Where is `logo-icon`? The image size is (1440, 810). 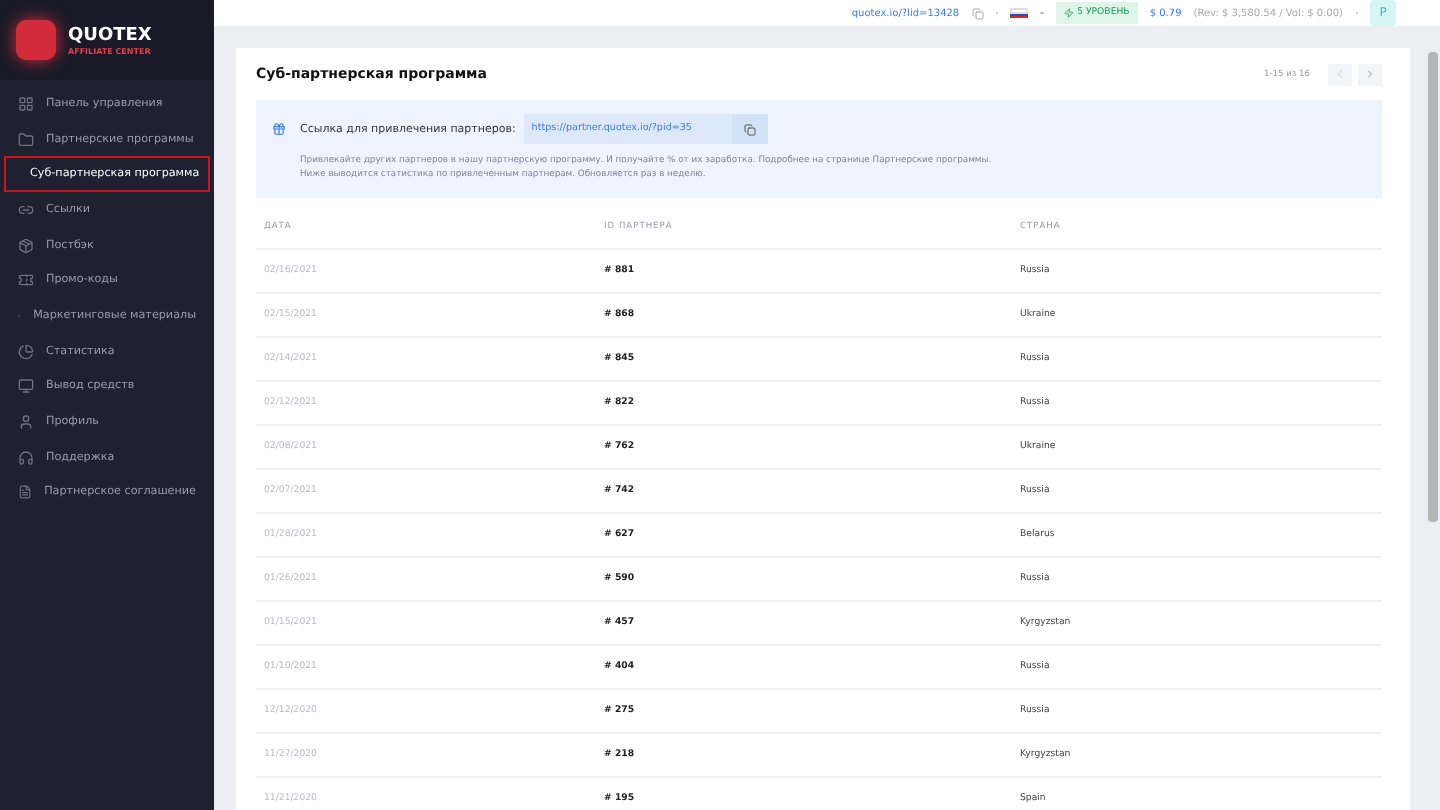 logo-icon is located at coordinates (36, 40).